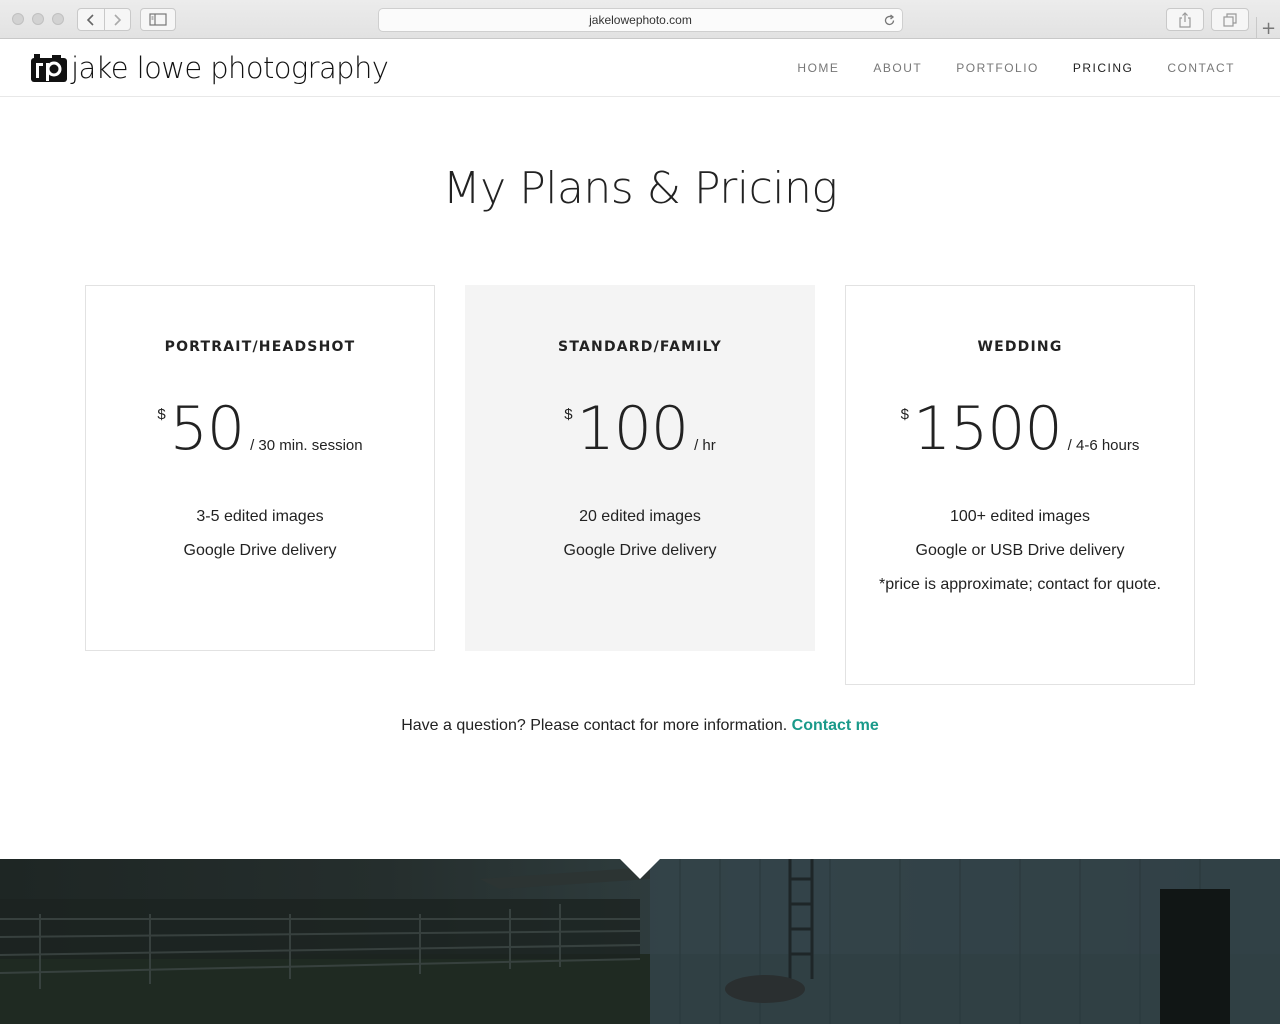  Describe the element at coordinates (705, 445) in the screenshot. I see `price-period: / hr` at that location.